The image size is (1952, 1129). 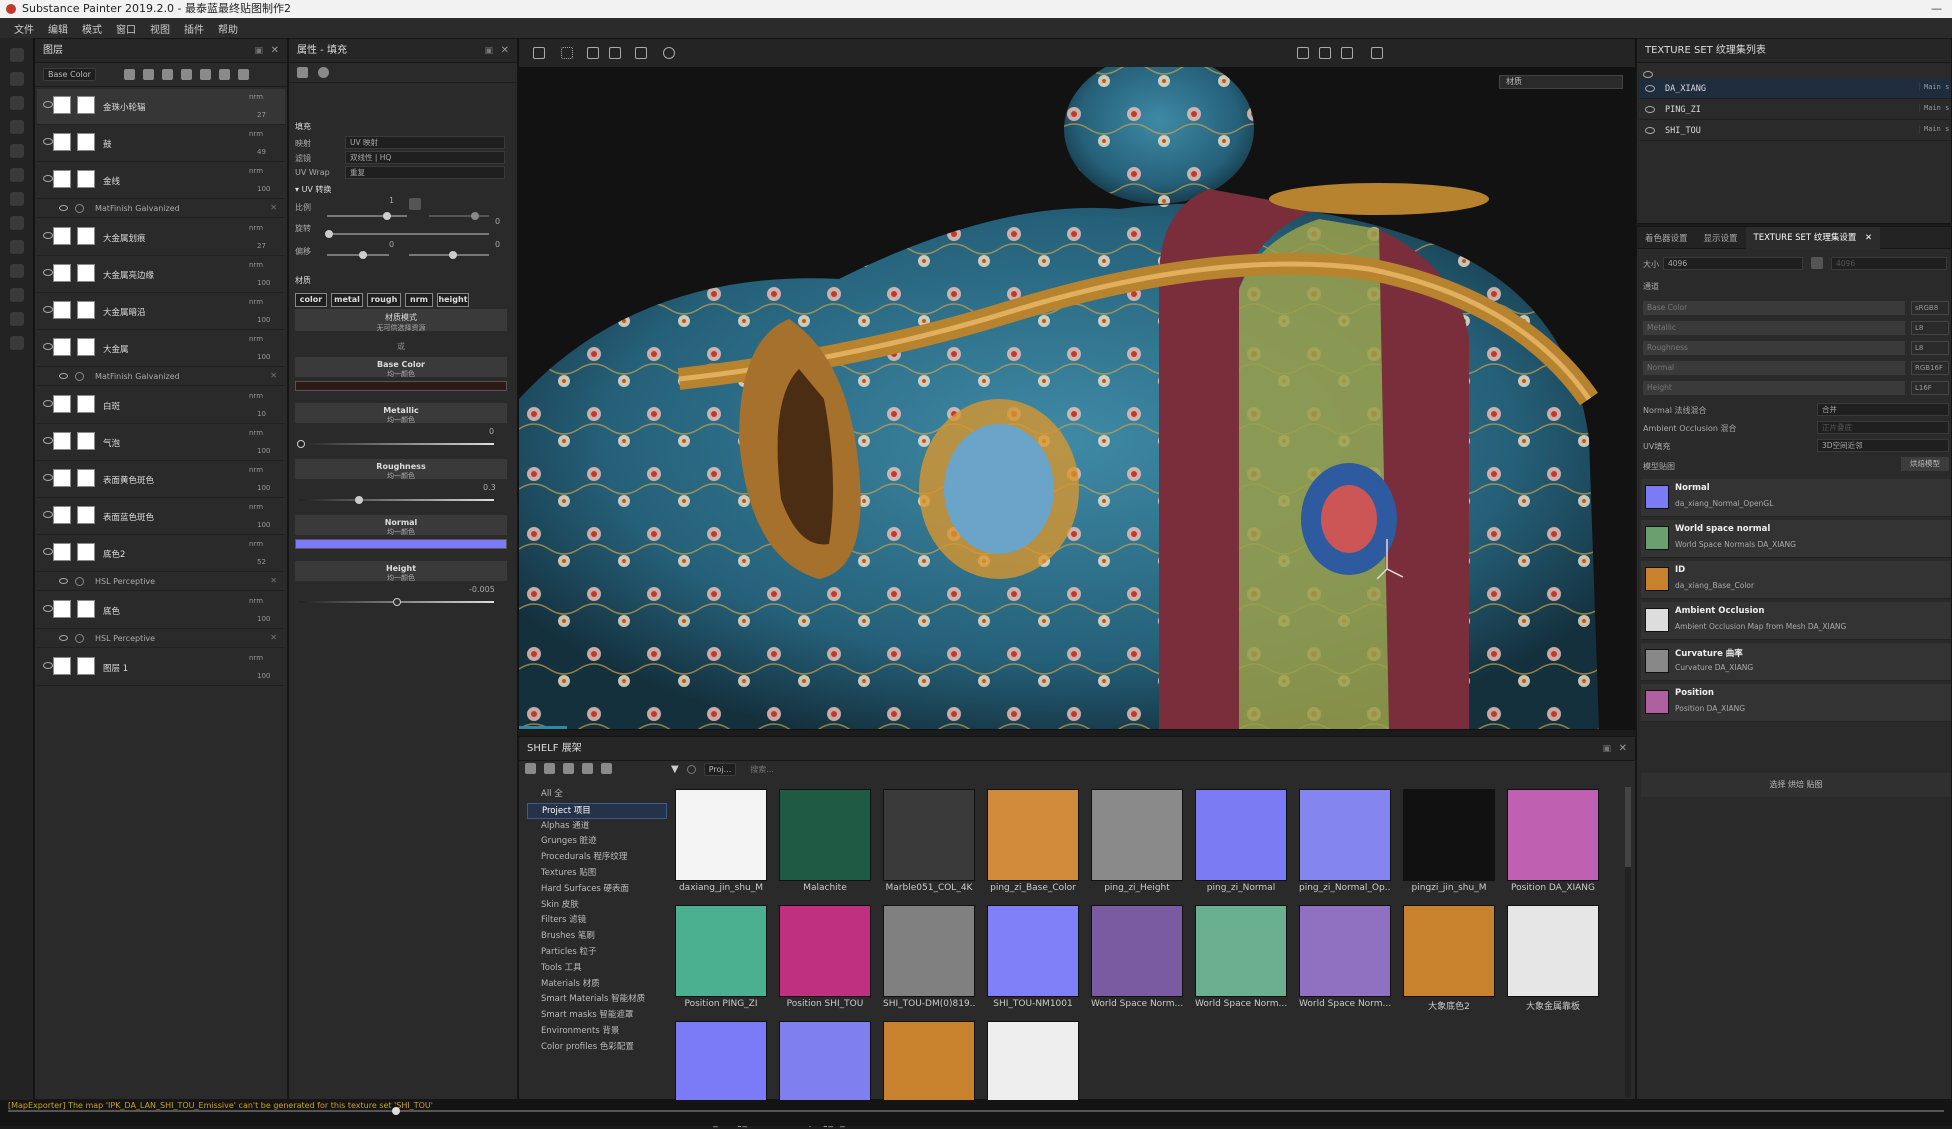 What do you see at coordinates (597, 858) in the screenshot?
I see `shelf-category: Procedurals 程序纹理` at bounding box center [597, 858].